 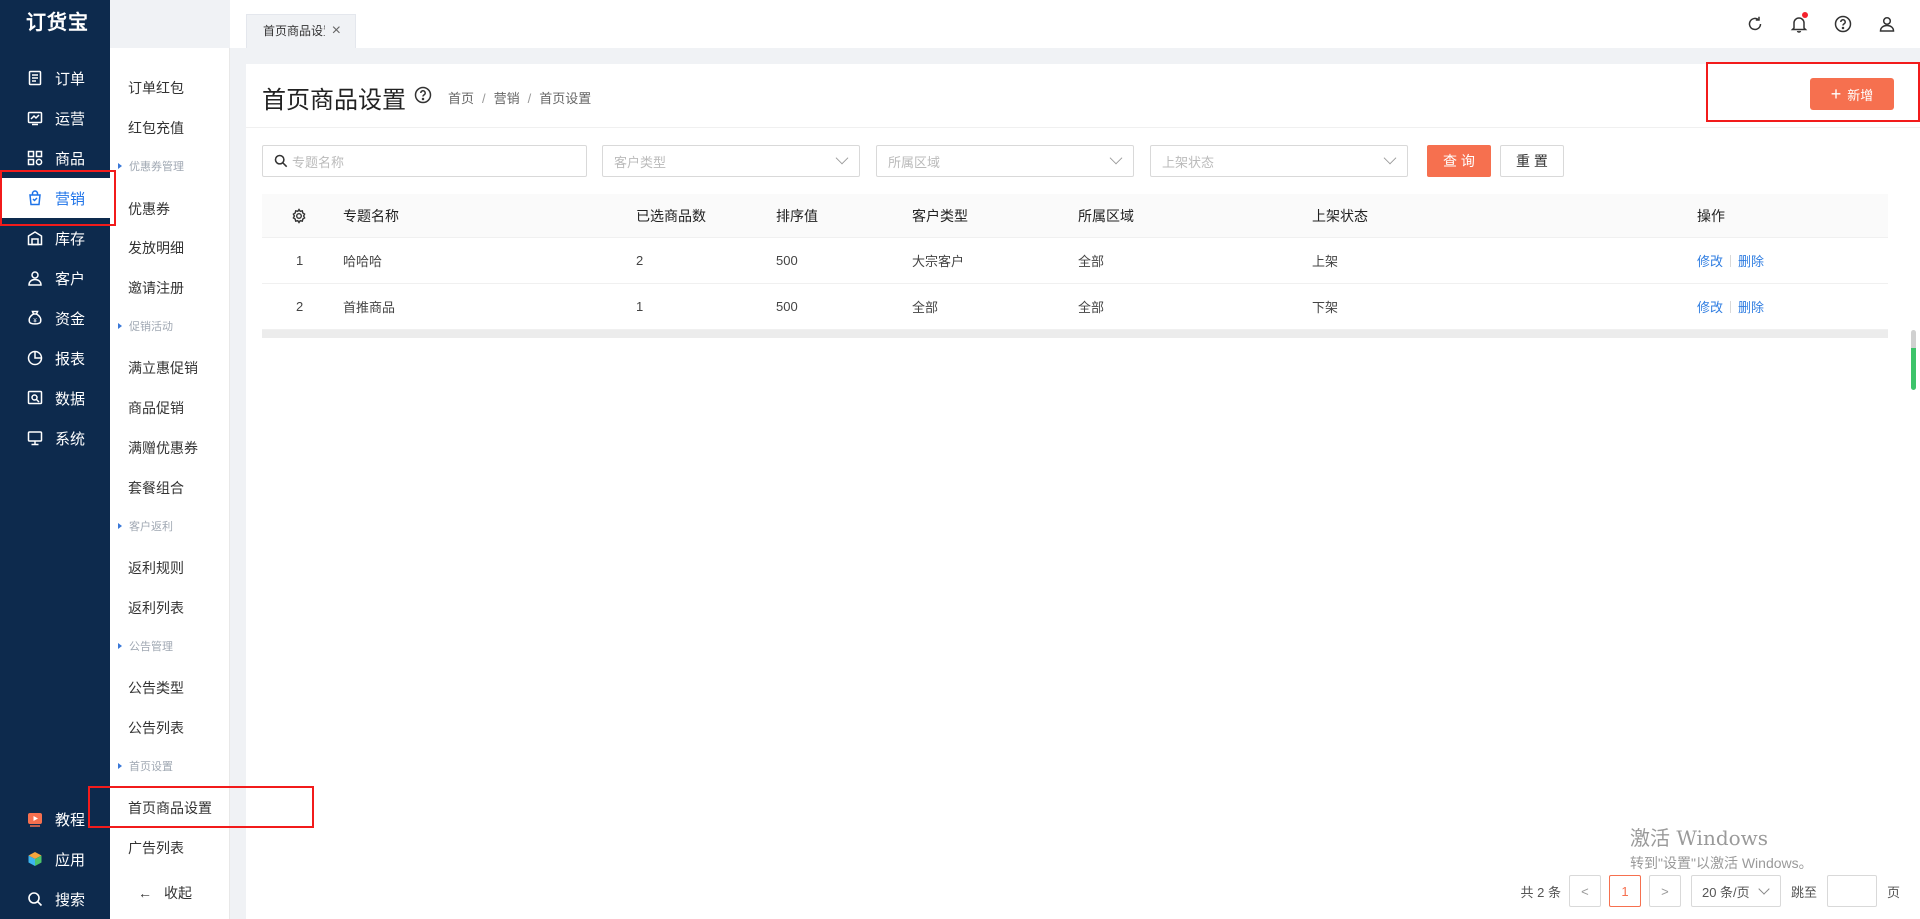 I want to click on nav-item-money: ¥ 资金, so click(x=55, y=318).